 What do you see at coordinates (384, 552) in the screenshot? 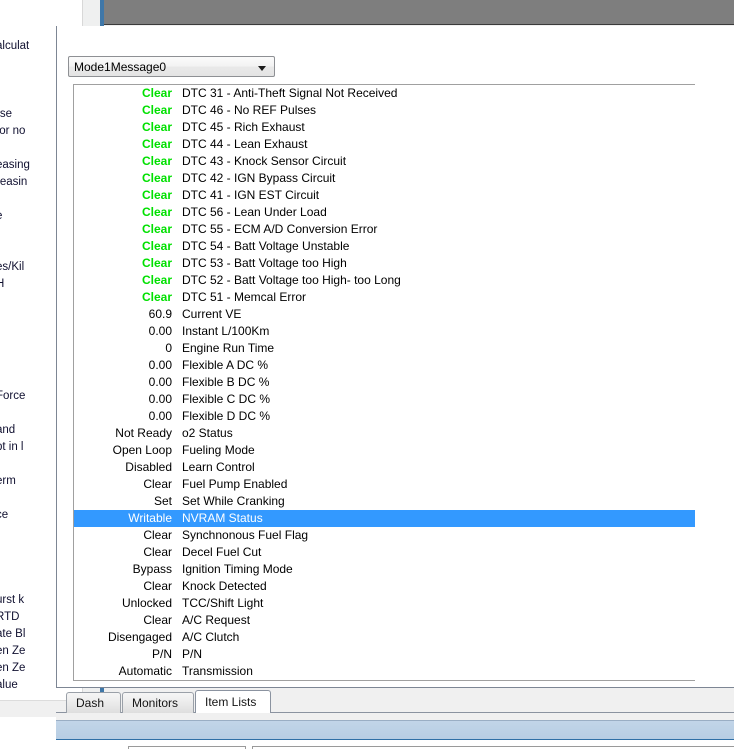
I see `list-item: Clear Decel Fuel Cut` at bounding box center [384, 552].